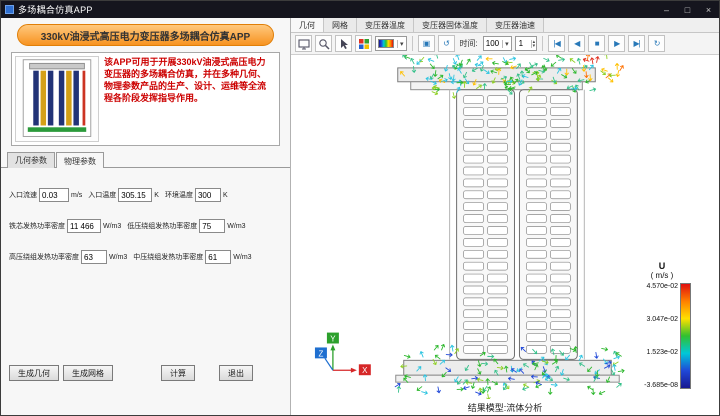  I want to click on inlet-temperature-label: 入口温度, so click(102, 195).